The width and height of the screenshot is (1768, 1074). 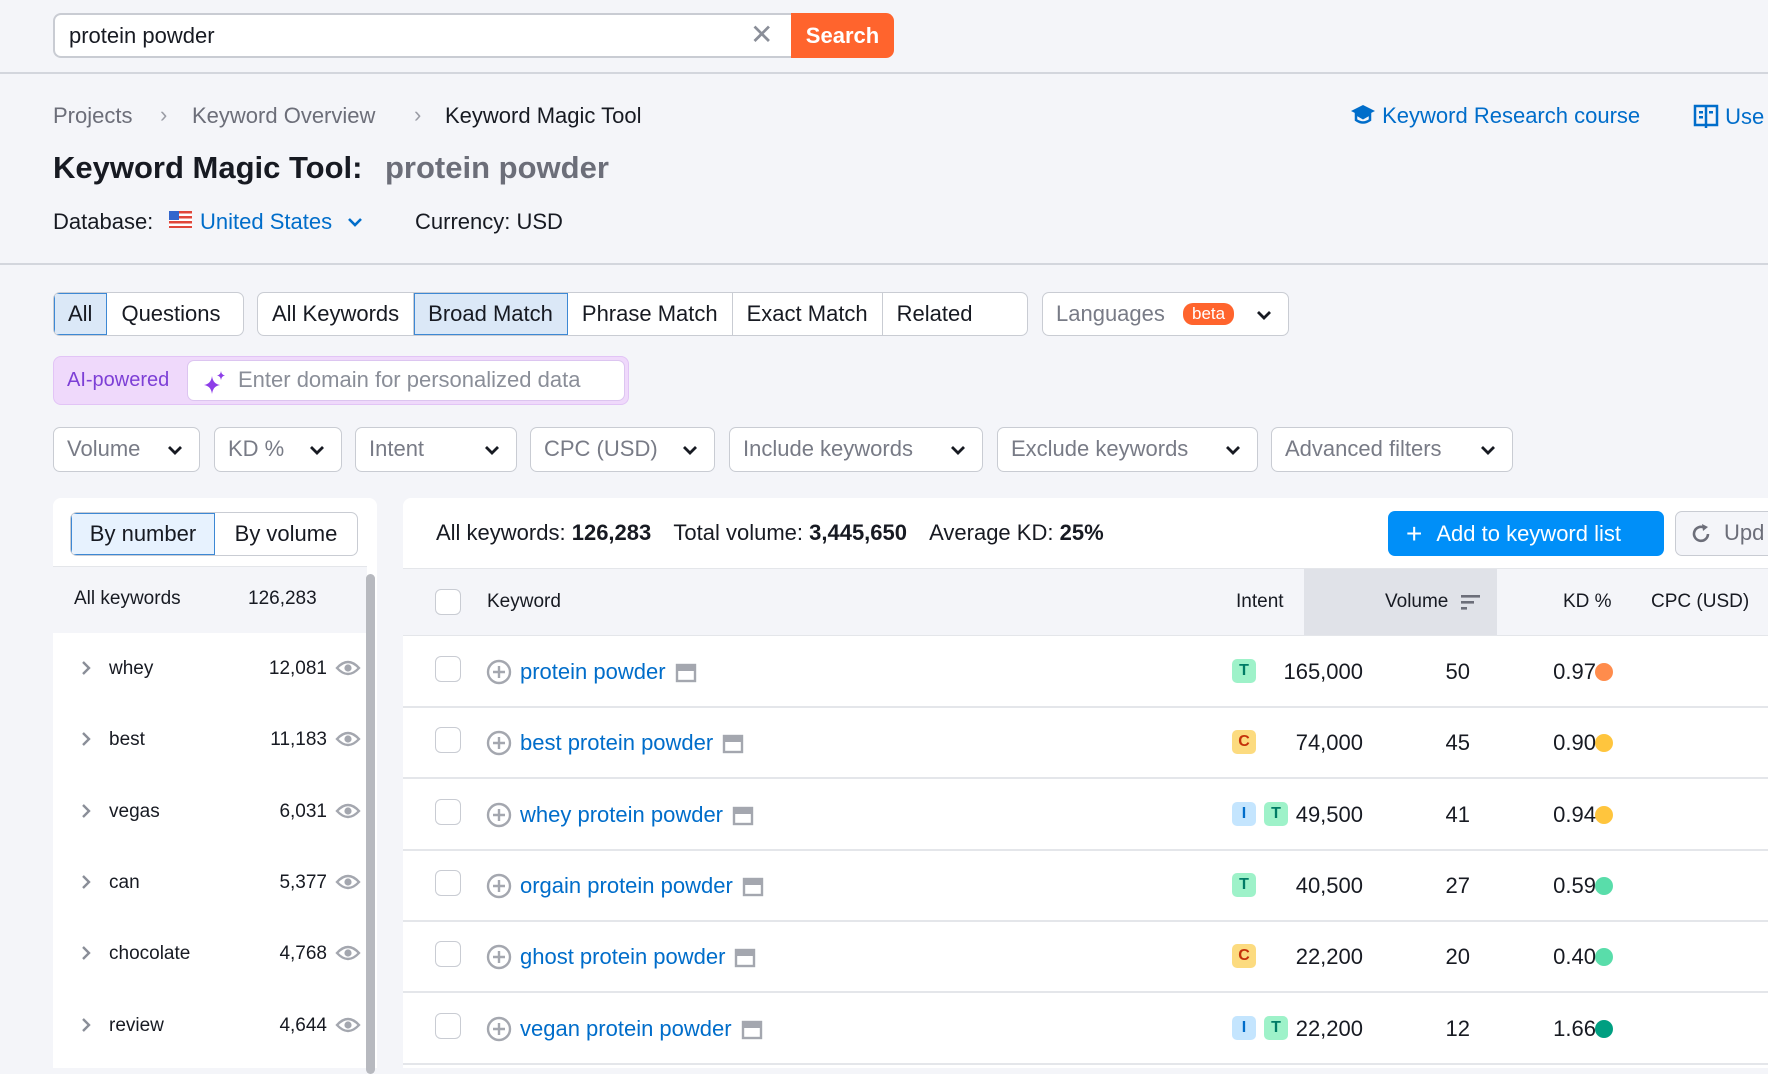 I want to click on database-country: United States, so click(x=266, y=221).